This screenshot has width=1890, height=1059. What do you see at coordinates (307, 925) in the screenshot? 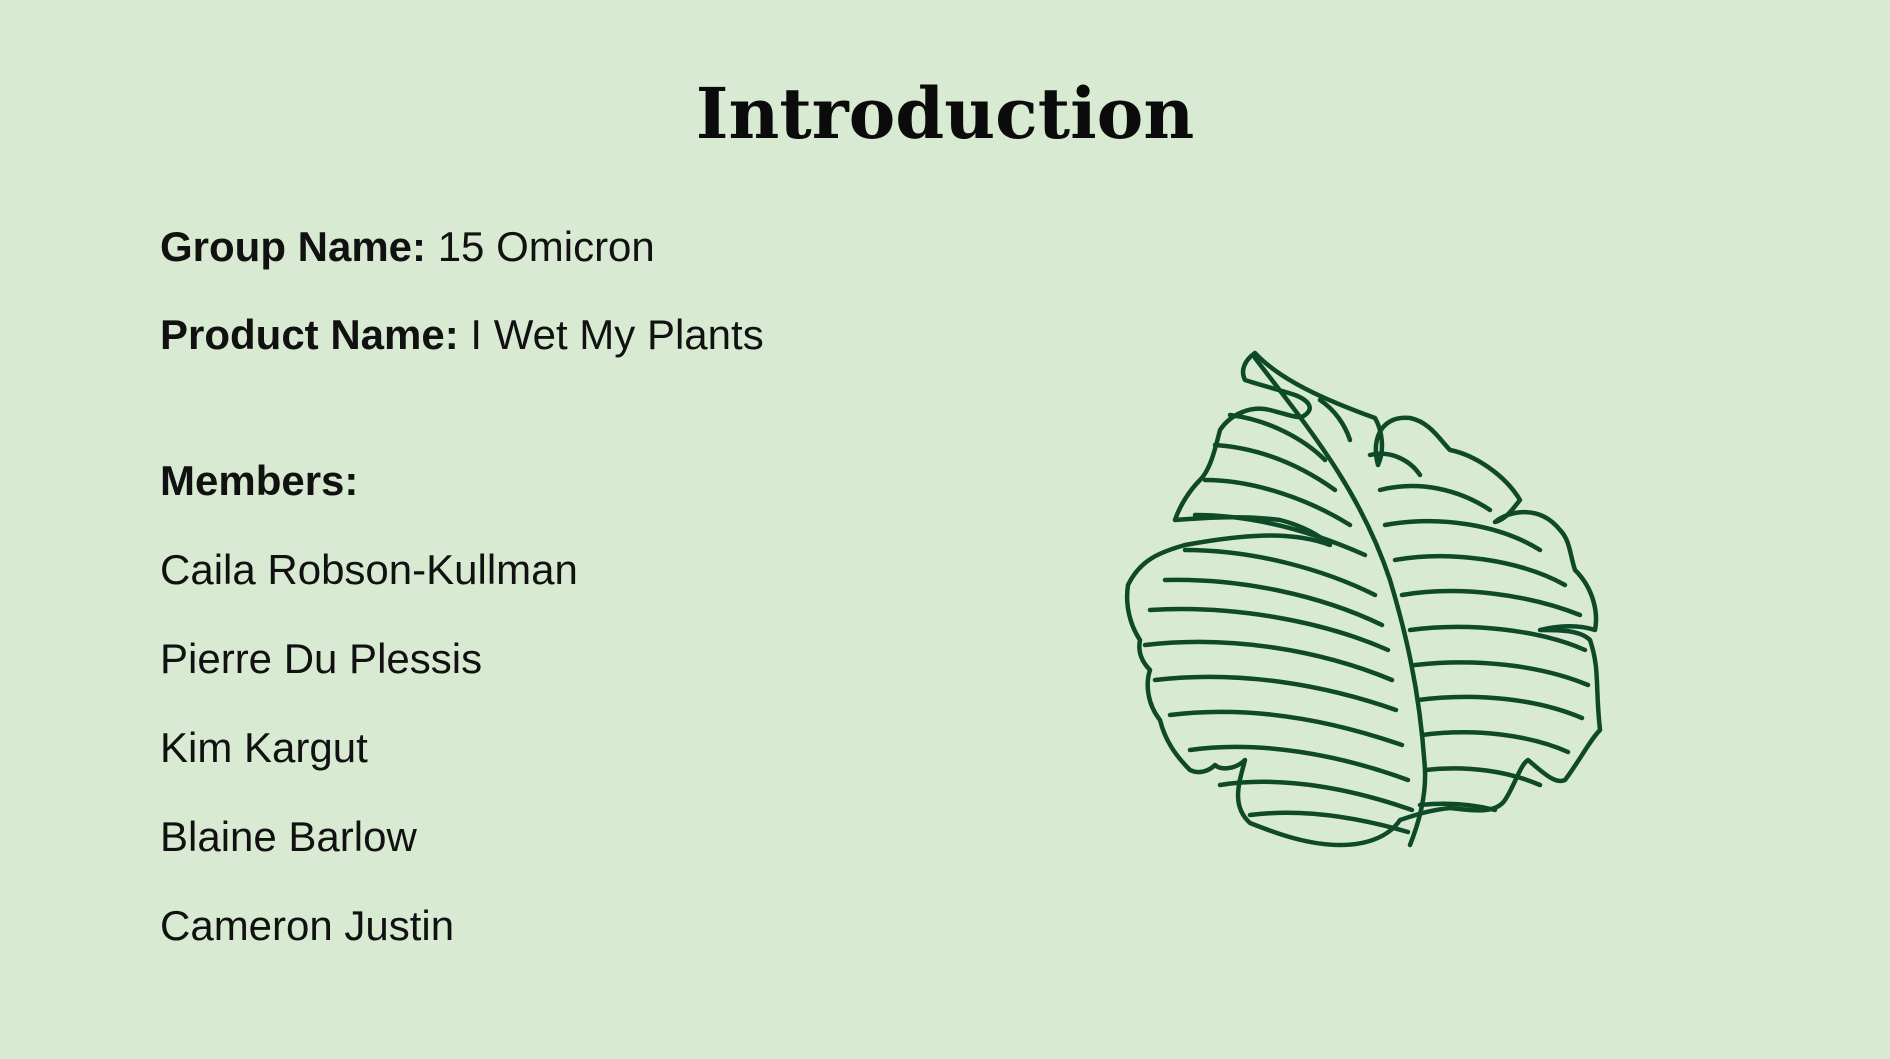
I see `member-name: Cameron Justin` at bounding box center [307, 925].